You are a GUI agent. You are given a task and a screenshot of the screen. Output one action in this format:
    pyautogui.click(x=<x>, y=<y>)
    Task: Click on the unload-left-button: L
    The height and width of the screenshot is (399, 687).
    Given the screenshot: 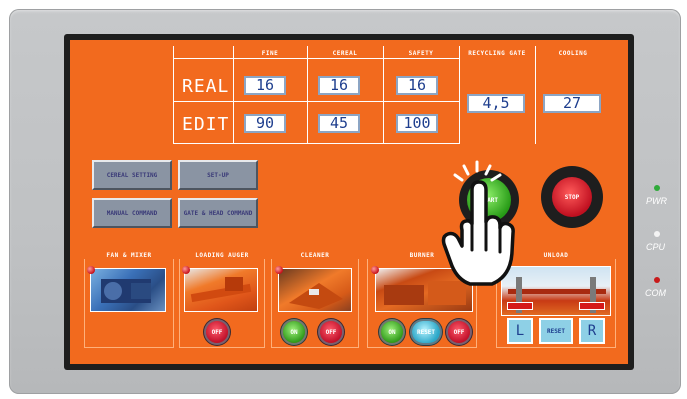 What is the action you would take?
    pyautogui.click(x=520, y=331)
    